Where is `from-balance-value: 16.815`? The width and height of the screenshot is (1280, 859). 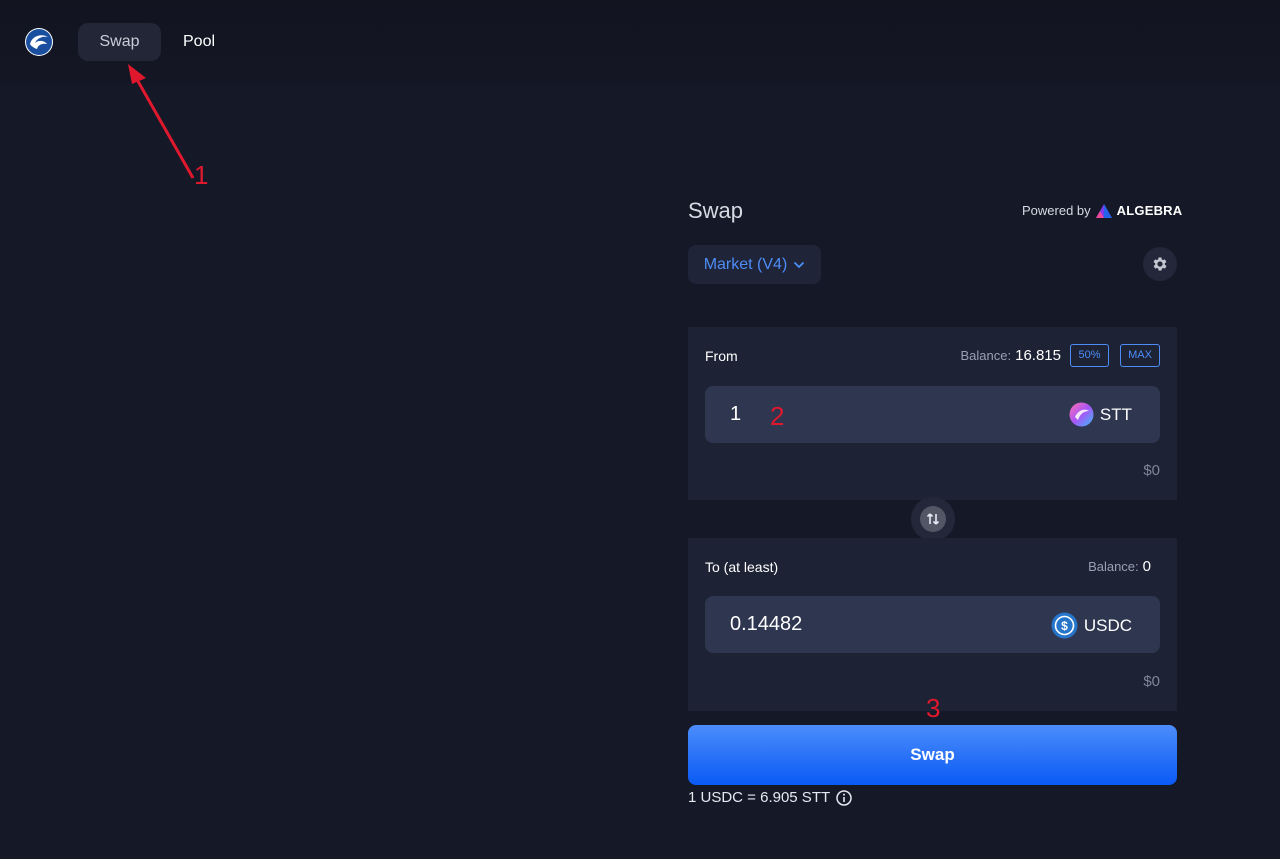
from-balance-value: 16.815 is located at coordinates (1038, 355).